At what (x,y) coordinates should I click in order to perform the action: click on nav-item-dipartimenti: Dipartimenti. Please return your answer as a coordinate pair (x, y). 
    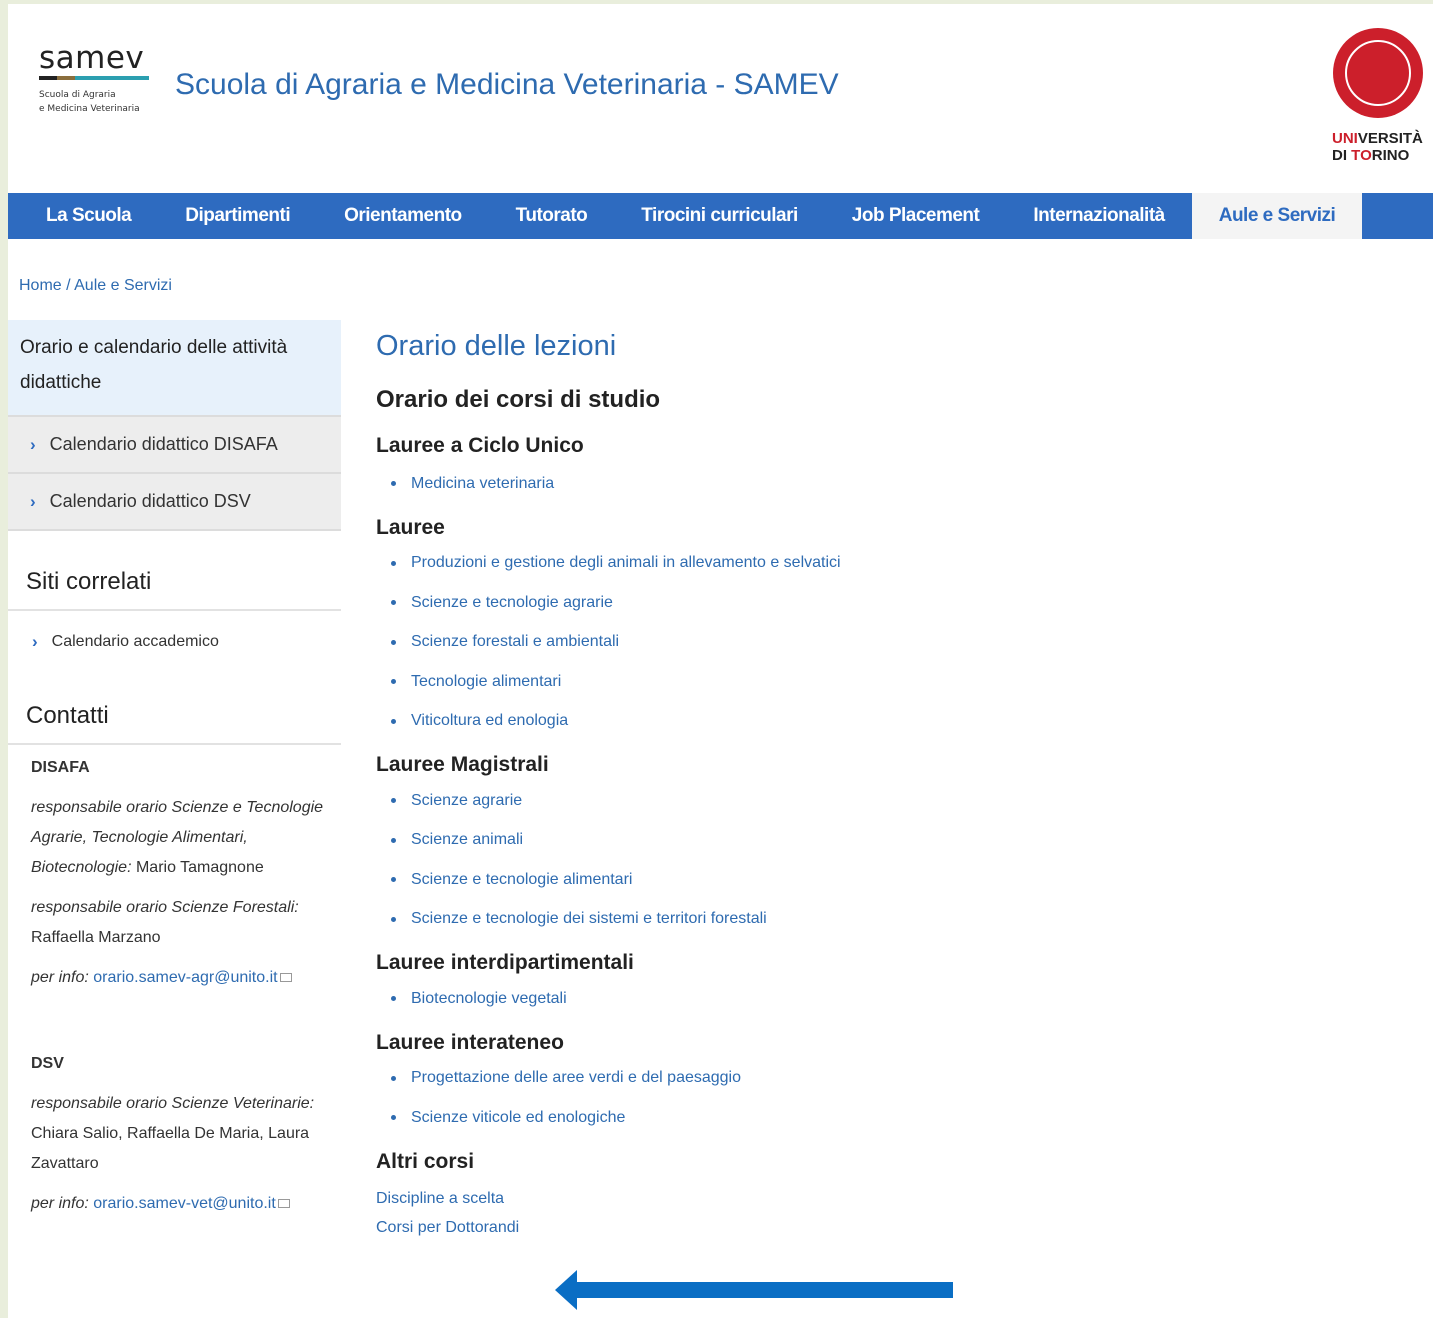
    Looking at the image, I should click on (237, 216).